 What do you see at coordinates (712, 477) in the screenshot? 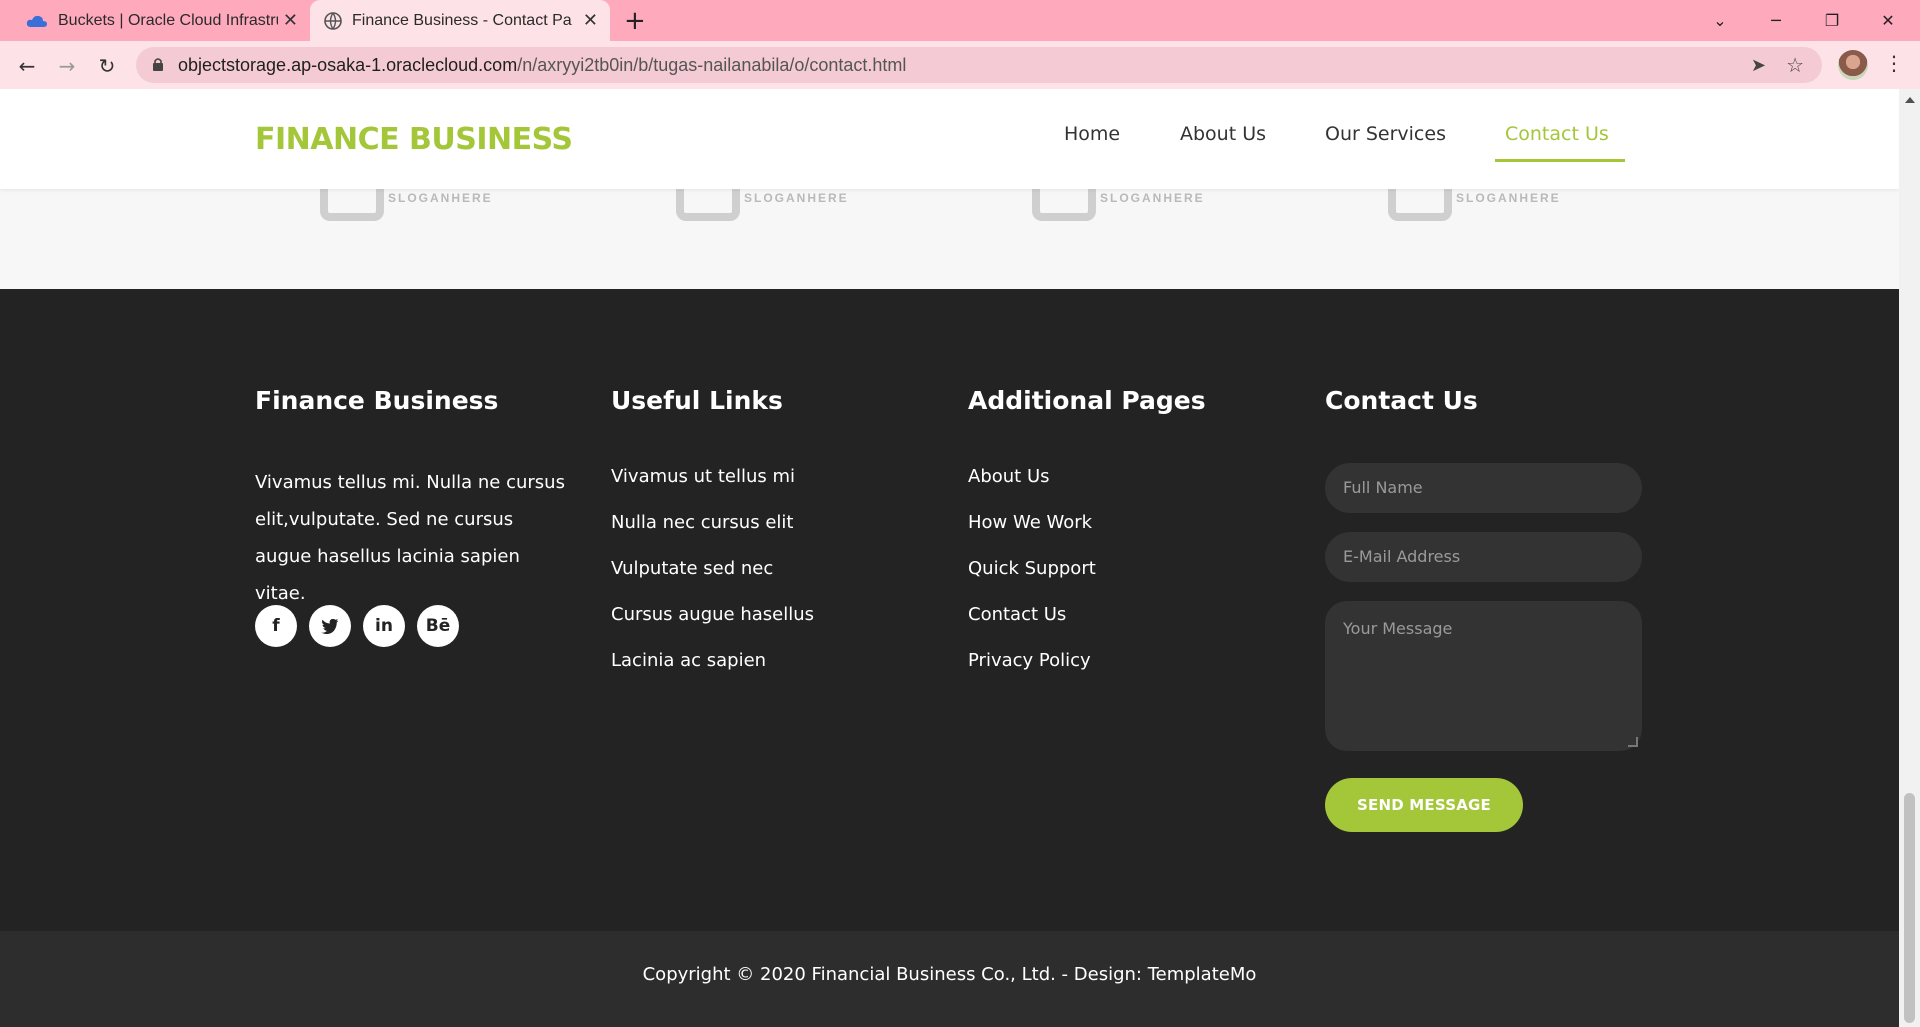
I see `footer-link: Vivamus ut tellus mi` at bounding box center [712, 477].